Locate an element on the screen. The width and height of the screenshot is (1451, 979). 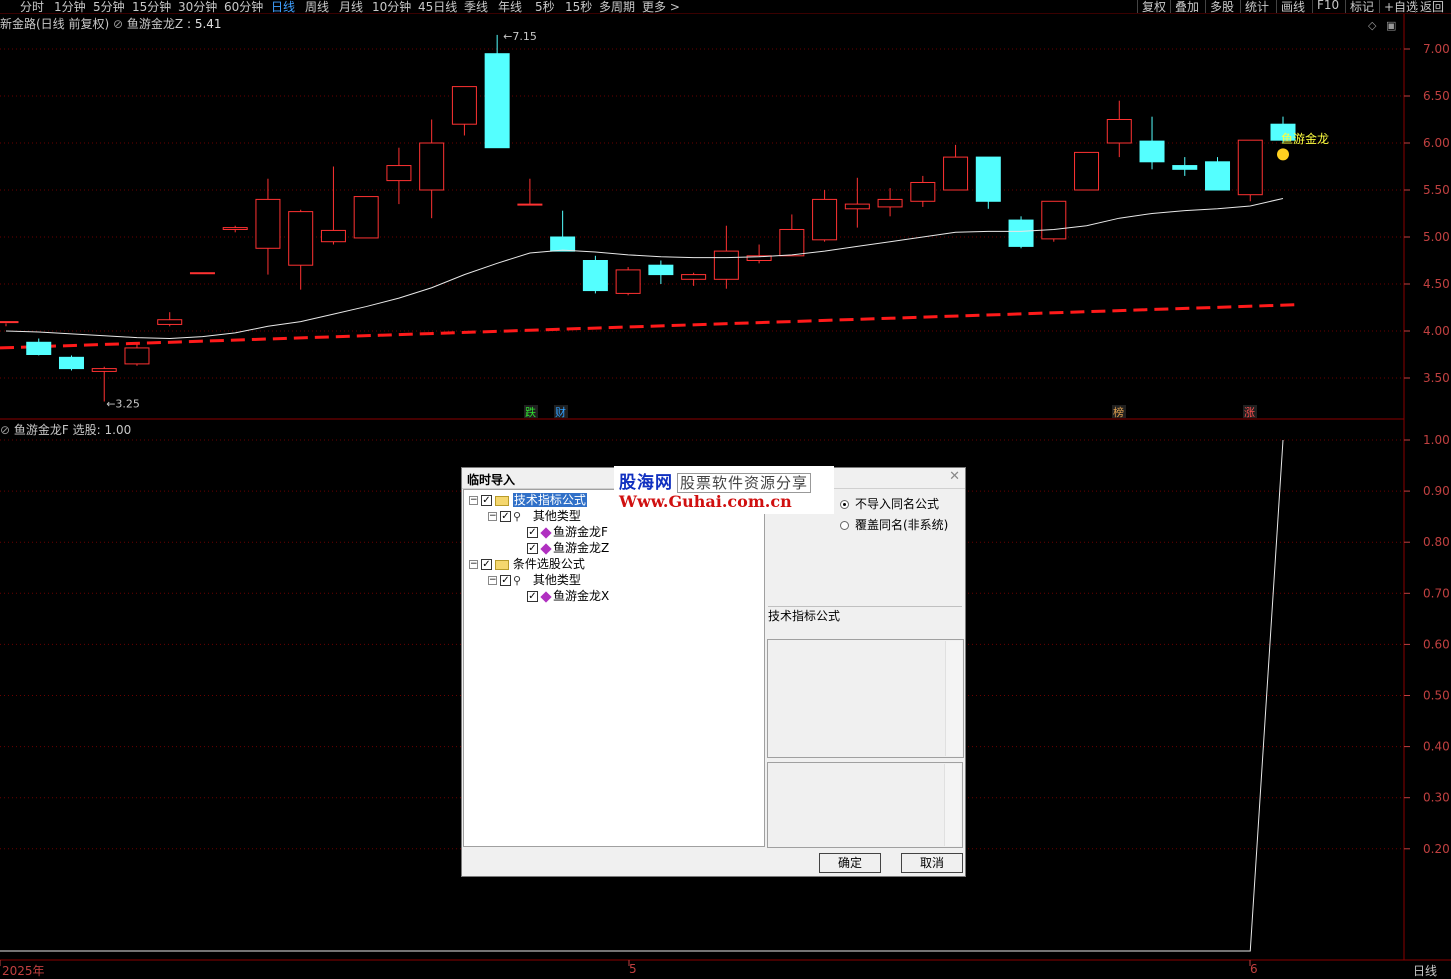
tree-node-other2: − ✓ ⚲ 其他类型 is located at coordinates (534, 580).